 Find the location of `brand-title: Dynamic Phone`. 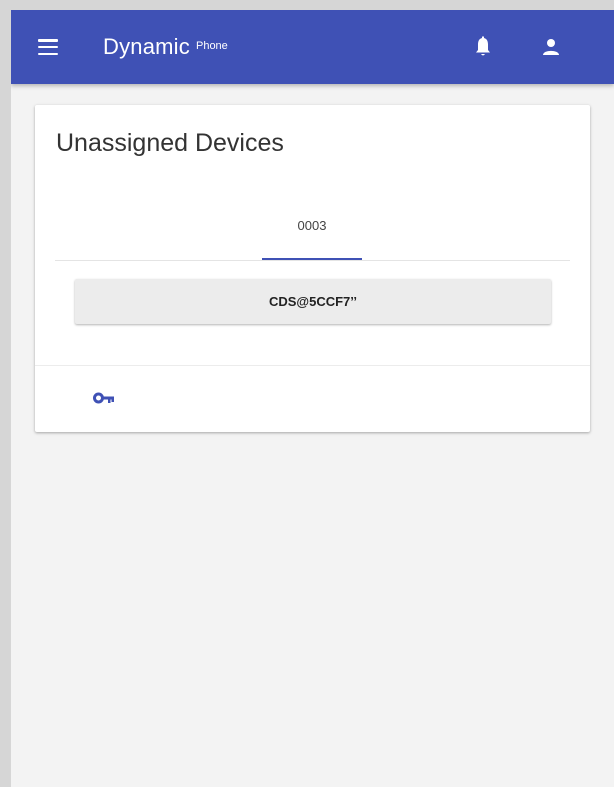

brand-title: Dynamic Phone is located at coordinates (165, 47).